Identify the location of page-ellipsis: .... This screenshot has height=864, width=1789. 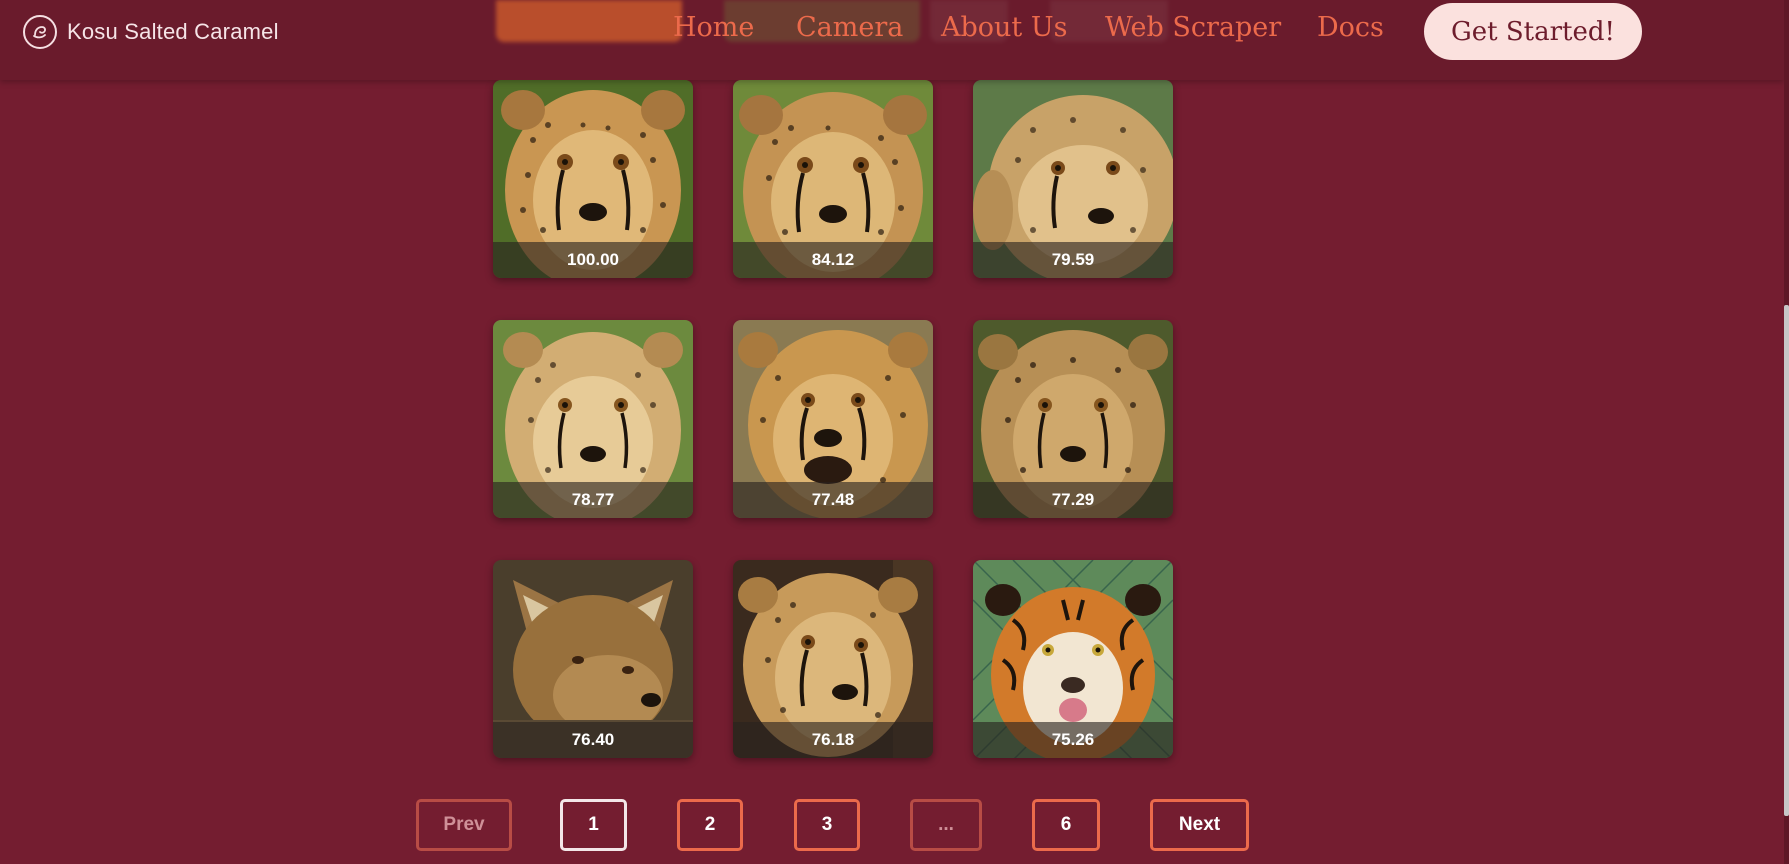
(946, 825).